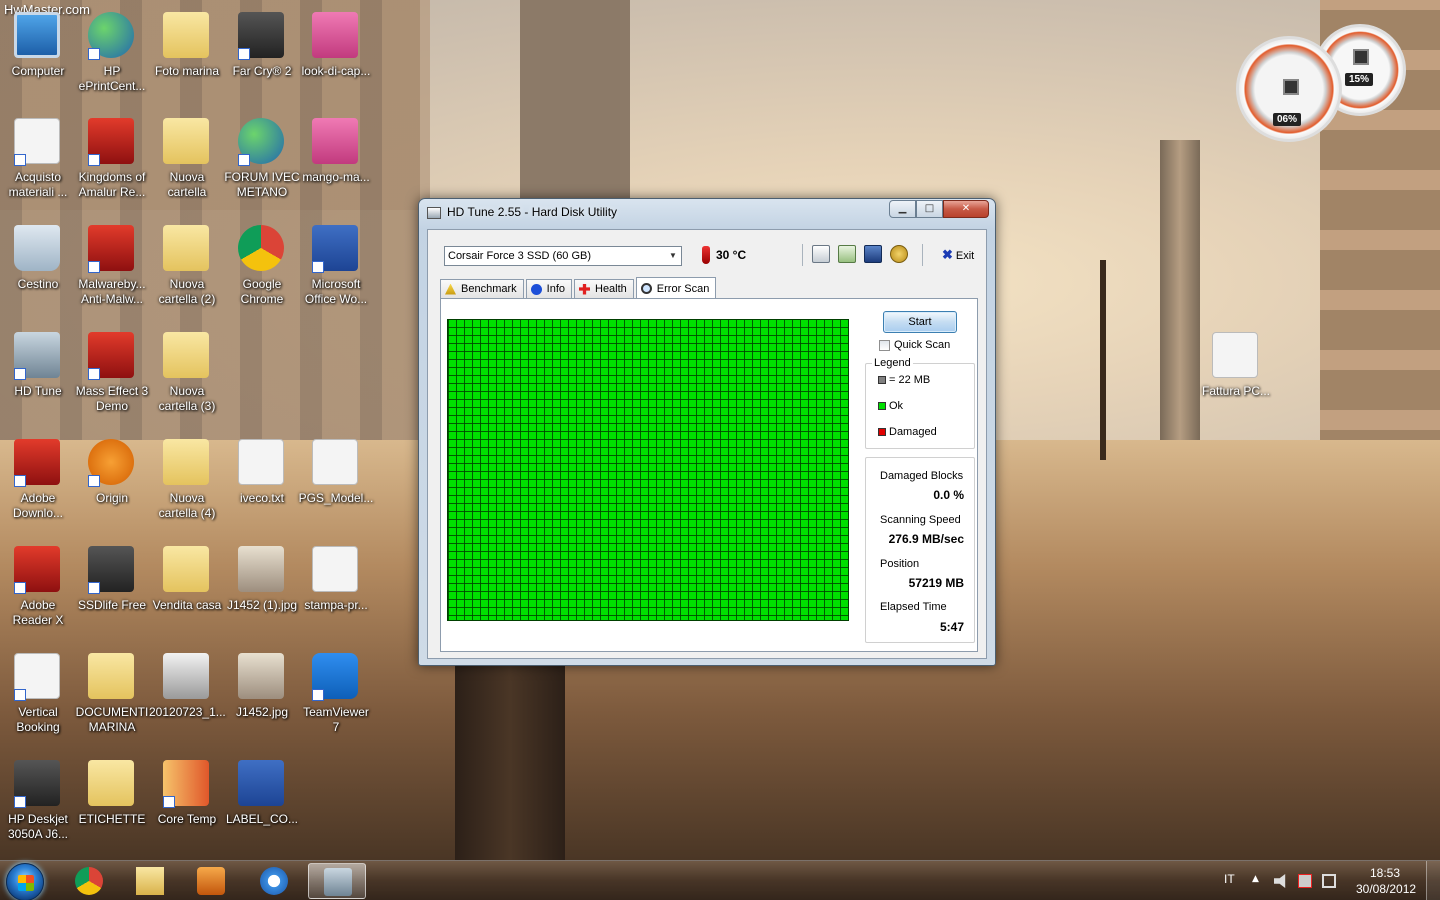 The image size is (1440, 900). I want to click on show-desktop-button, so click(1433, 880).